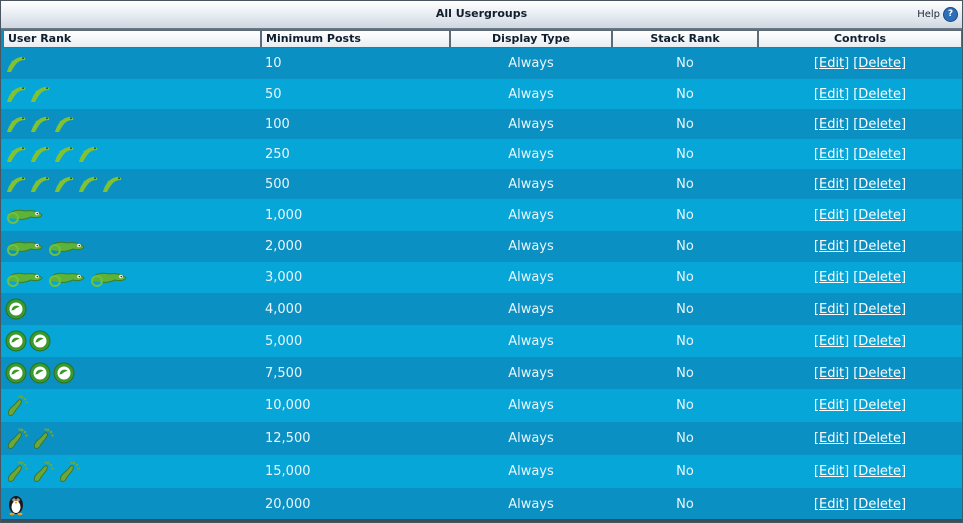 The image size is (963, 523). I want to click on table-row: 10,000 Always No [Edit] [Delete], so click(481, 405).